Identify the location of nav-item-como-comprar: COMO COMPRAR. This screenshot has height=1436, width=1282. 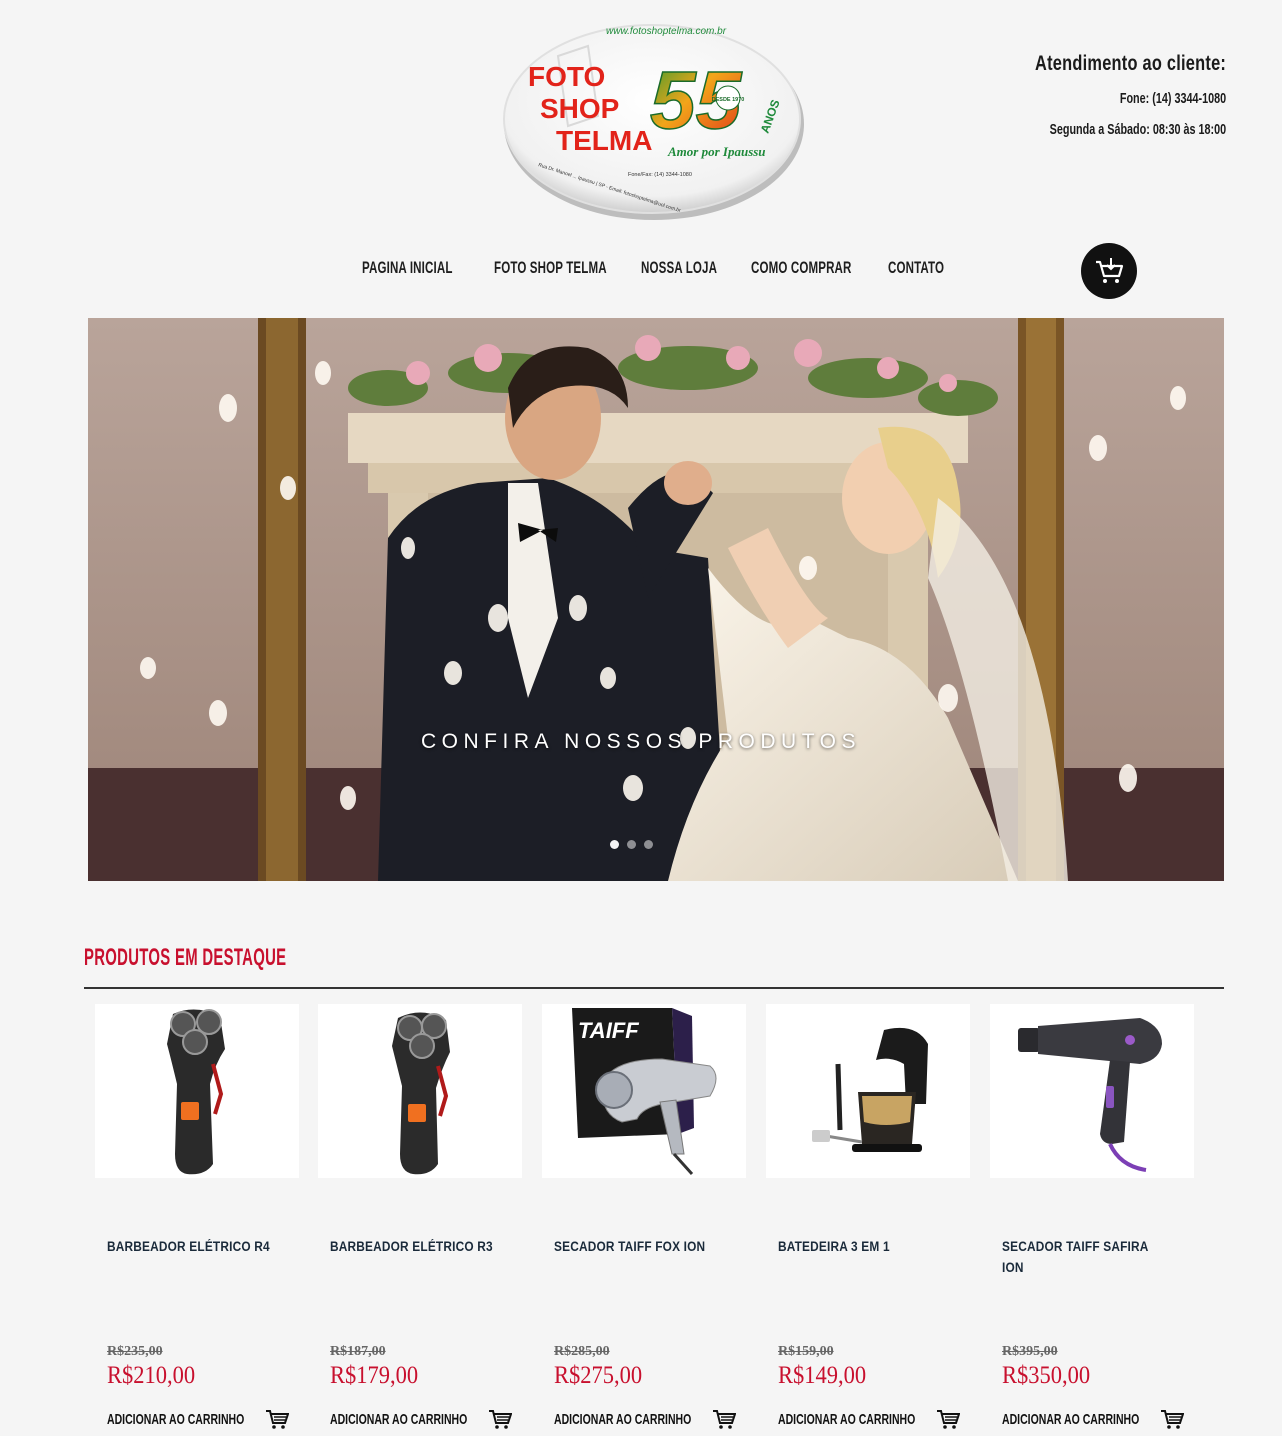
(801, 268).